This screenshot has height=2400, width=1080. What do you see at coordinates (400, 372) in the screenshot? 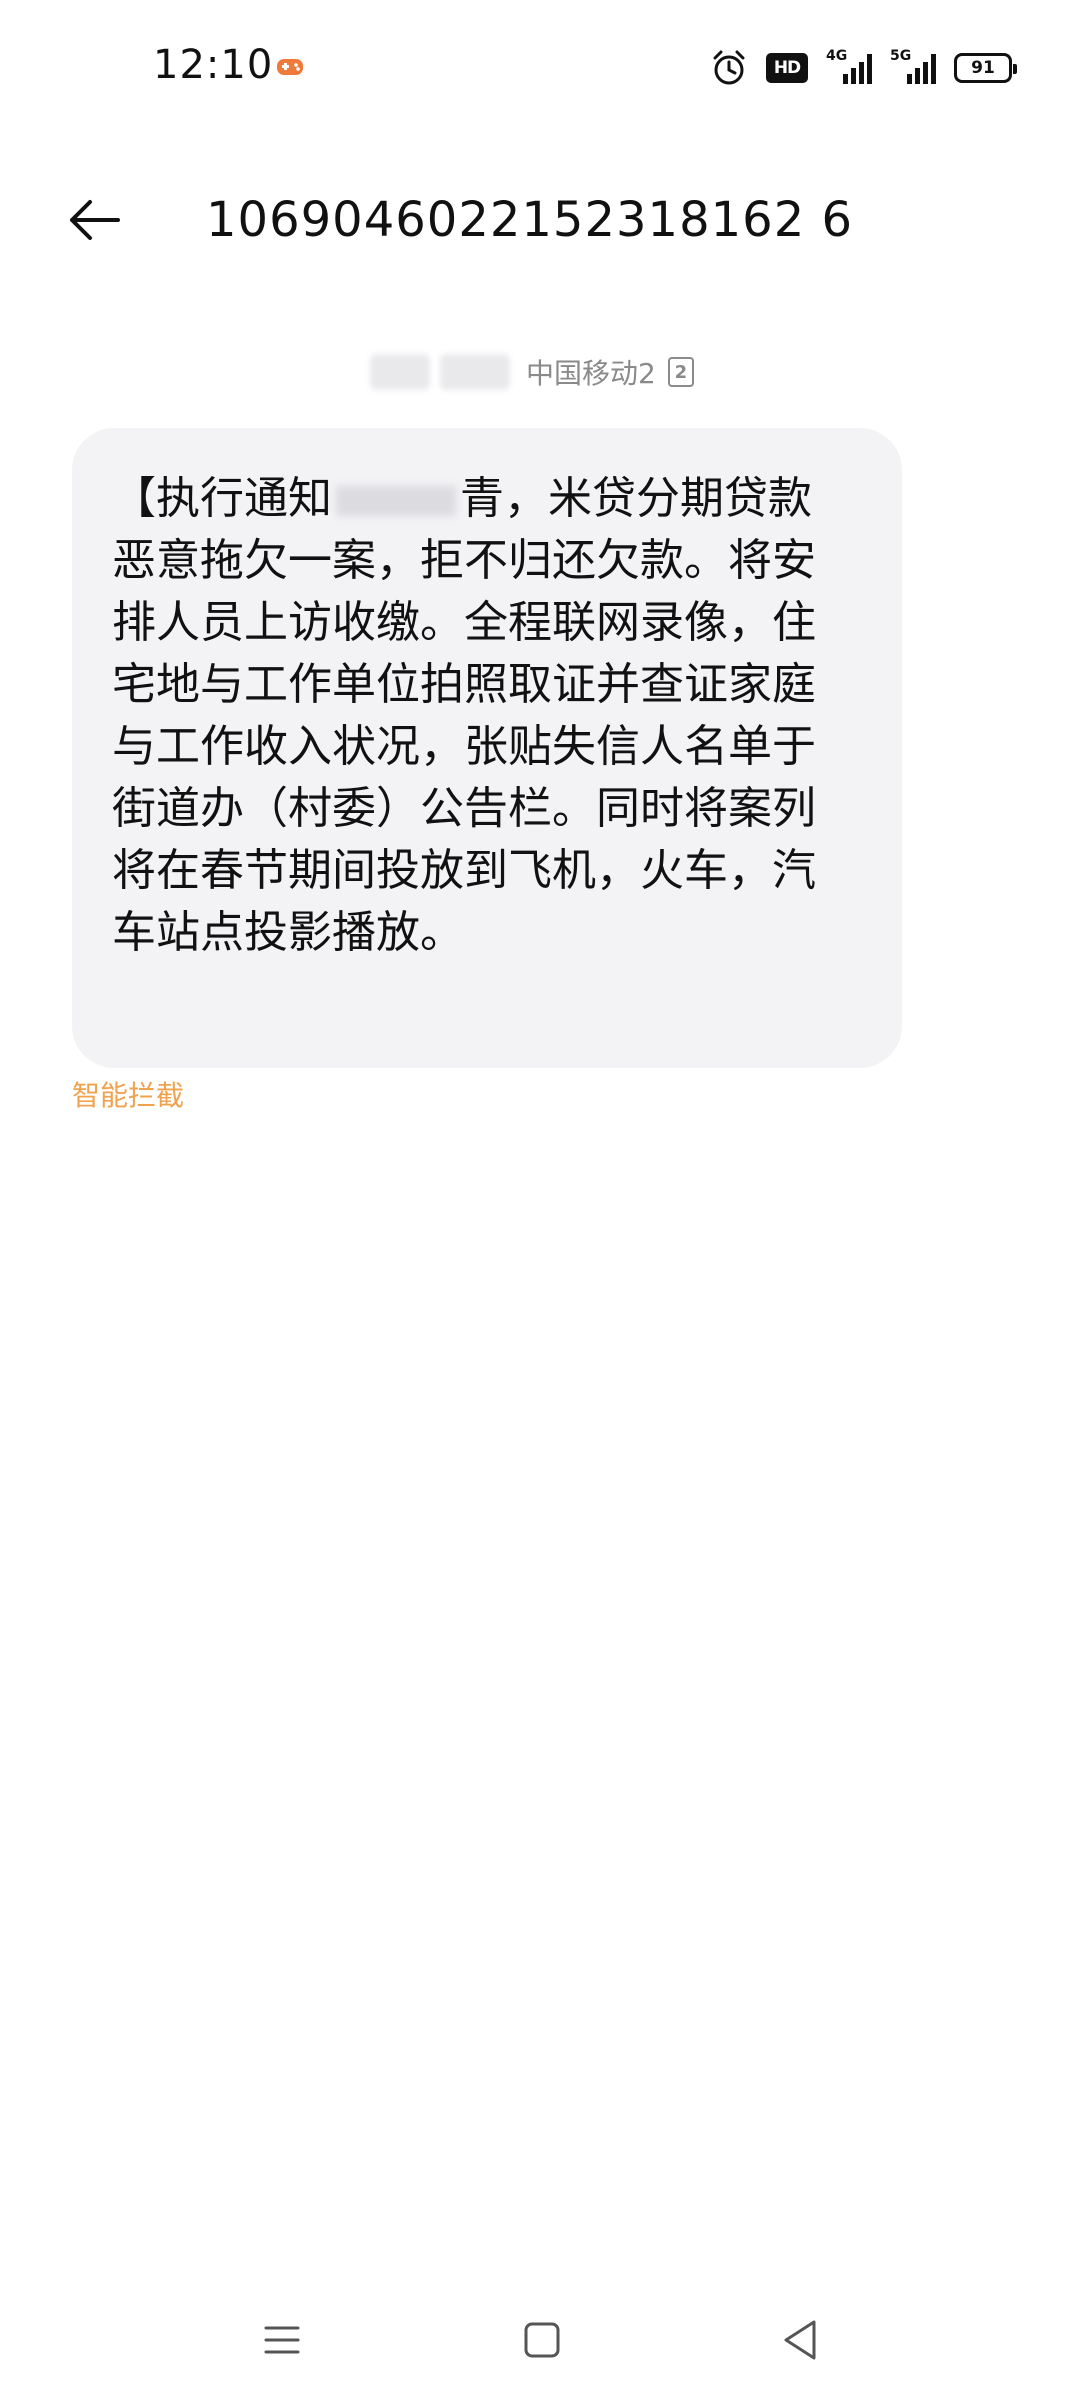
I see `redacted-avatar` at bounding box center [400, 372].